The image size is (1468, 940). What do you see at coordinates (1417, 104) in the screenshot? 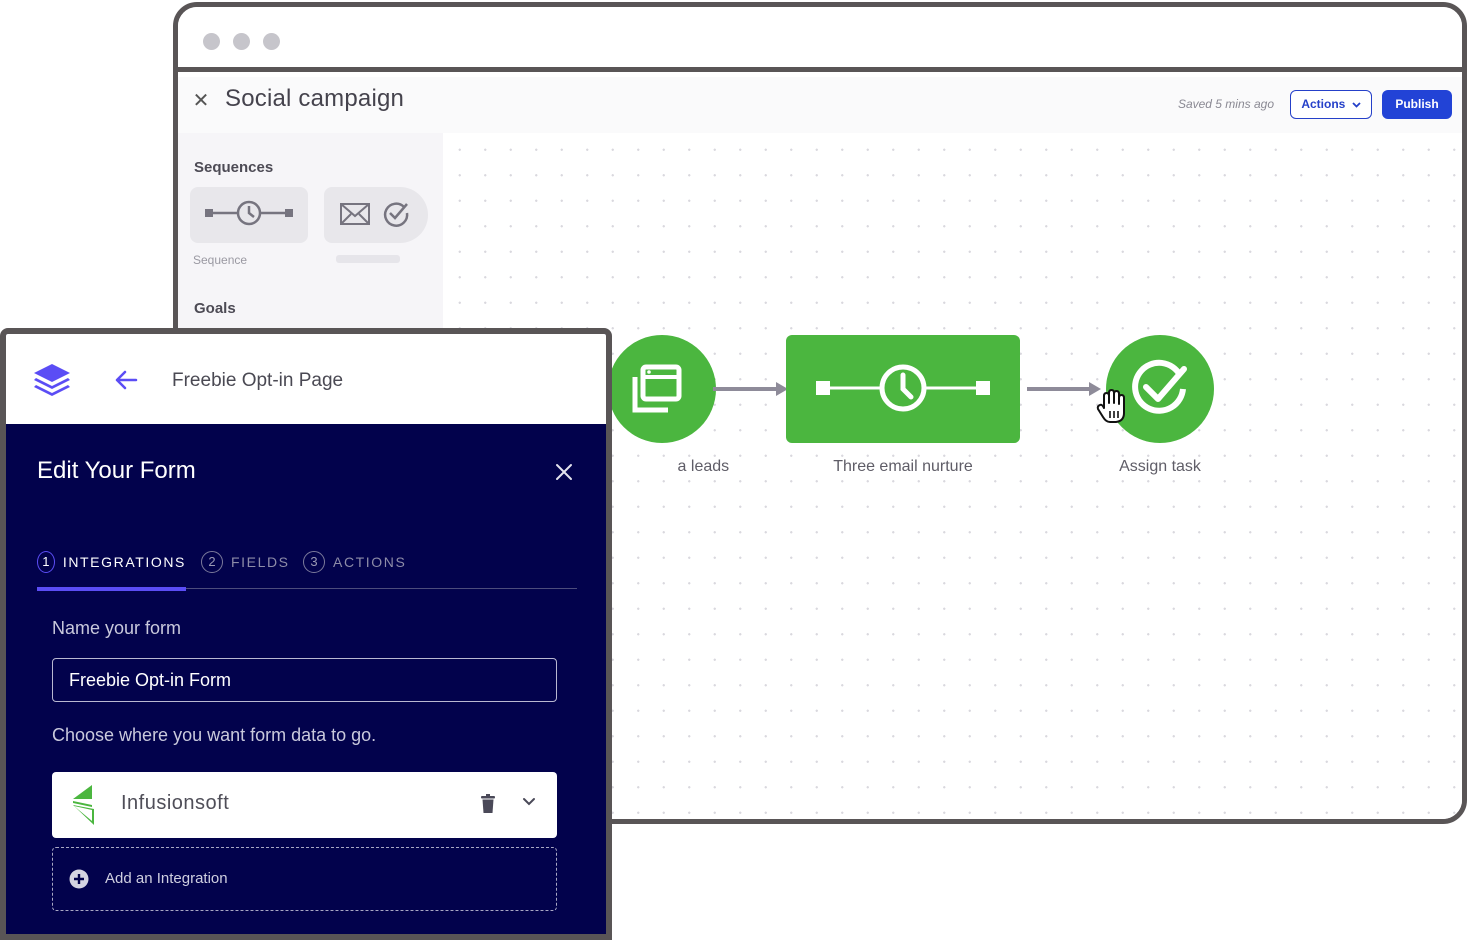
I see `publish-button: Publish` at bounding box center [1417, 104].